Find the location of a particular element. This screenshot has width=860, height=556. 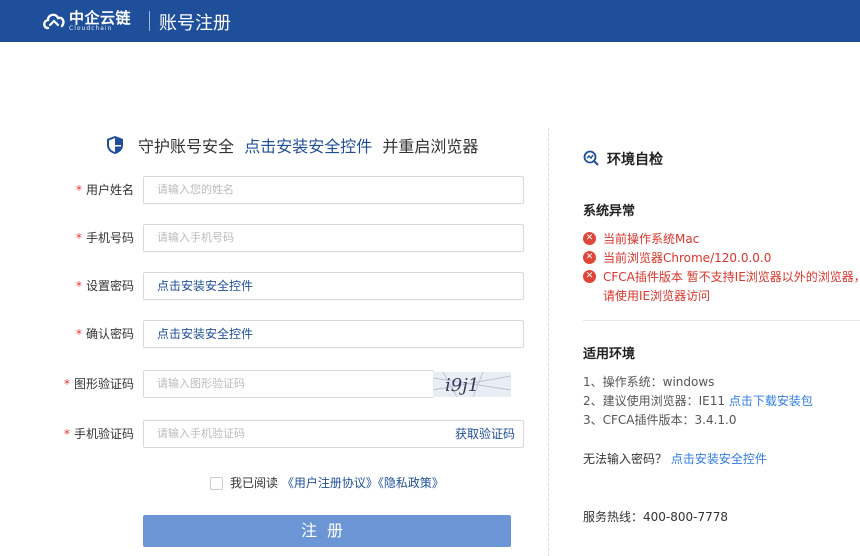

brand-subtitle: Cloudchain is located at coordinates (91, 28).